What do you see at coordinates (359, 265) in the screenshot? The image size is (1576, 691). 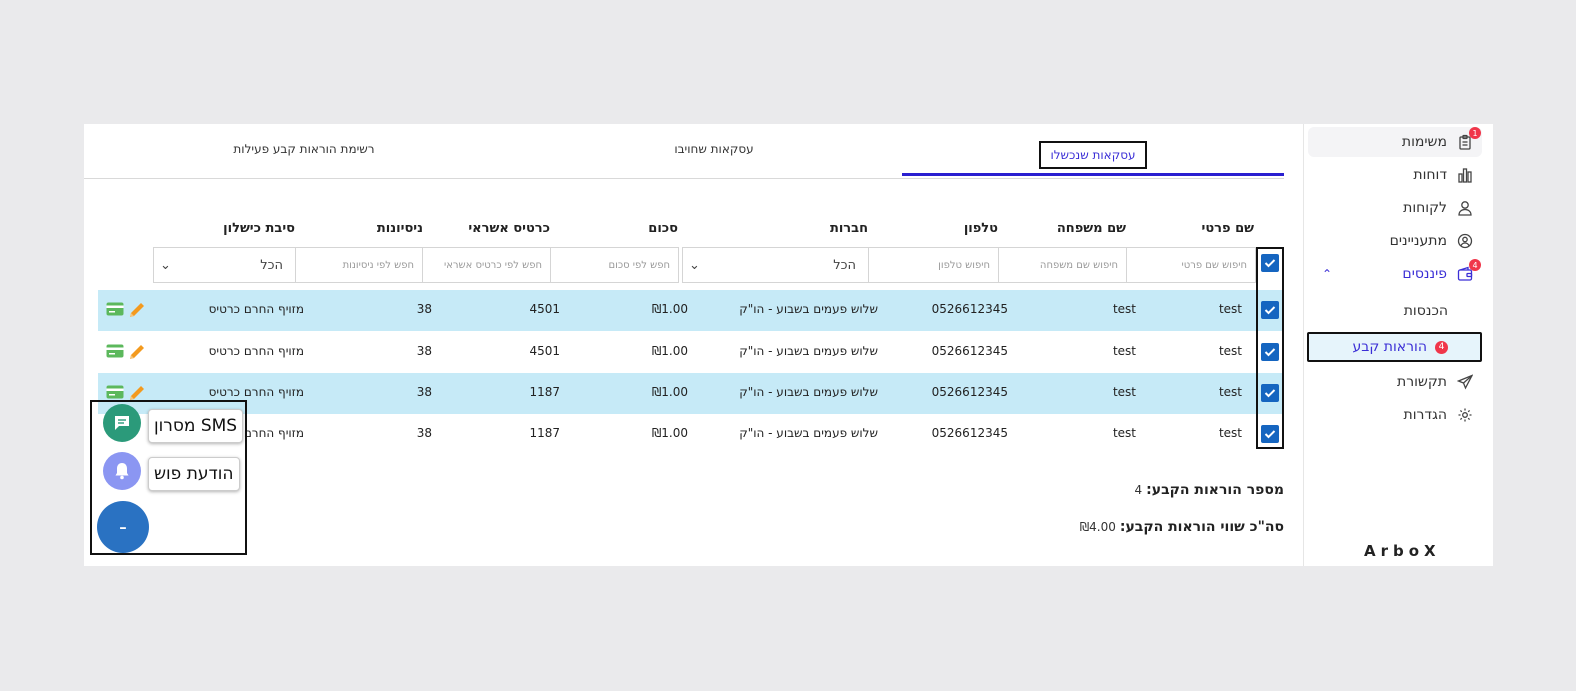 I see `attempts-search-input: חפש לפי ניסיונות` at bounding box center [359, 265].